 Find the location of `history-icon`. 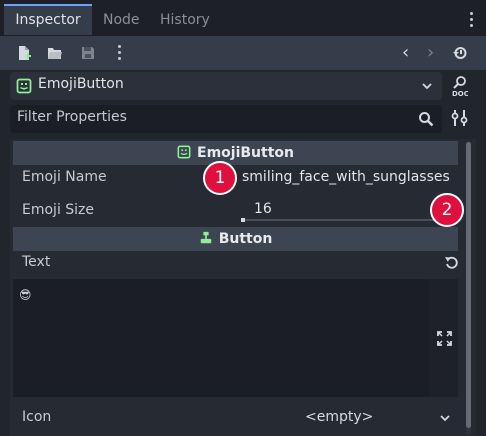

history-icon is located at coordinates (460, 53).